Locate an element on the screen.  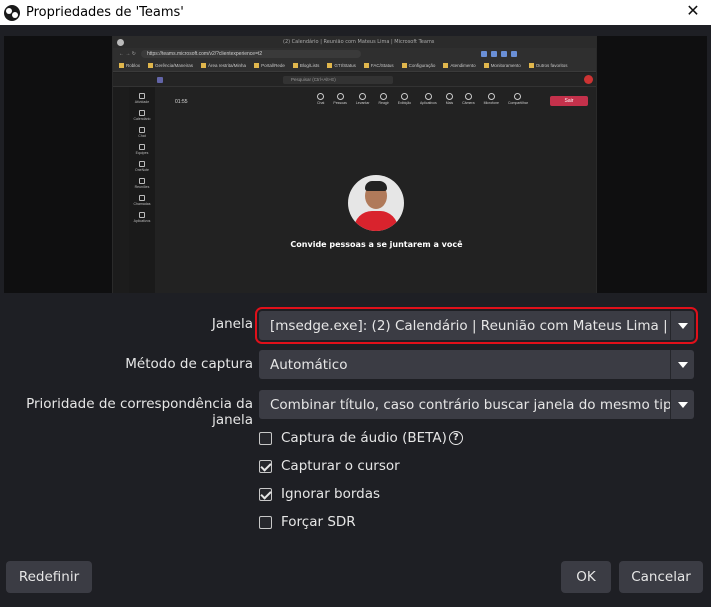
meeting-control: Mais is located at coordinates (449, 99).